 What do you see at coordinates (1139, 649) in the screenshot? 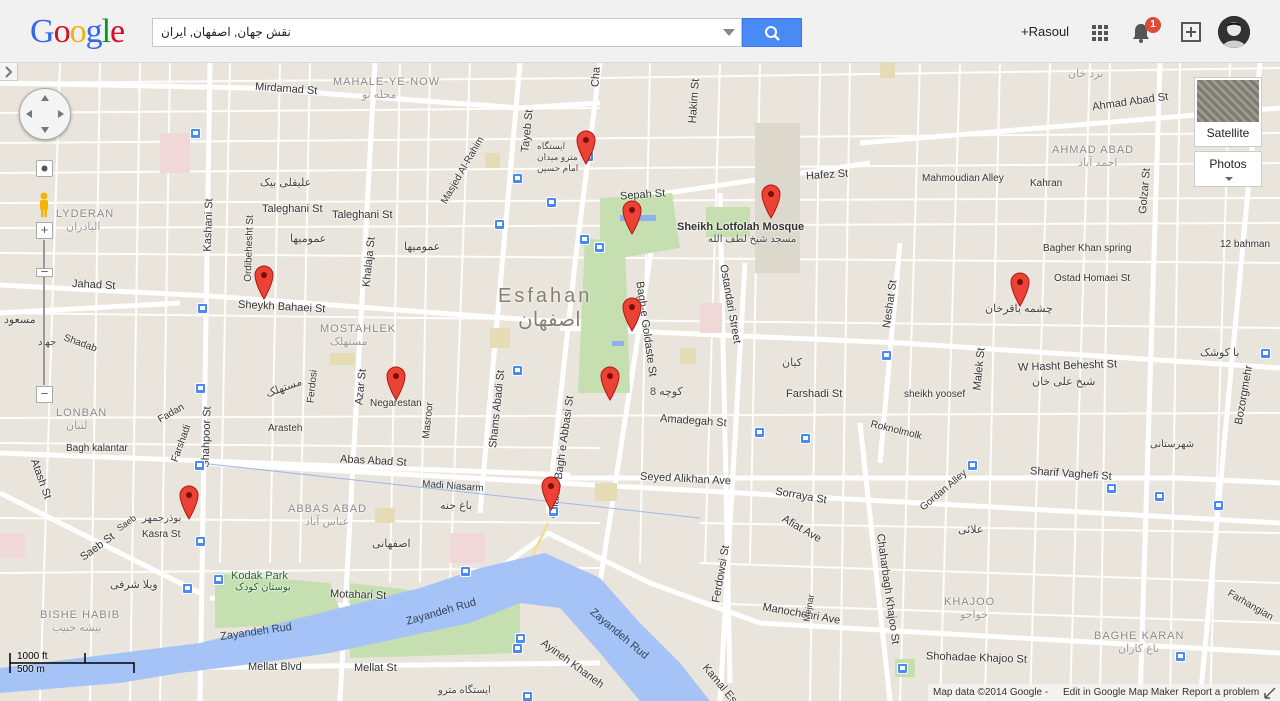
I see `map-label-district: باغ کاران` at bounding box center [1139, 649].